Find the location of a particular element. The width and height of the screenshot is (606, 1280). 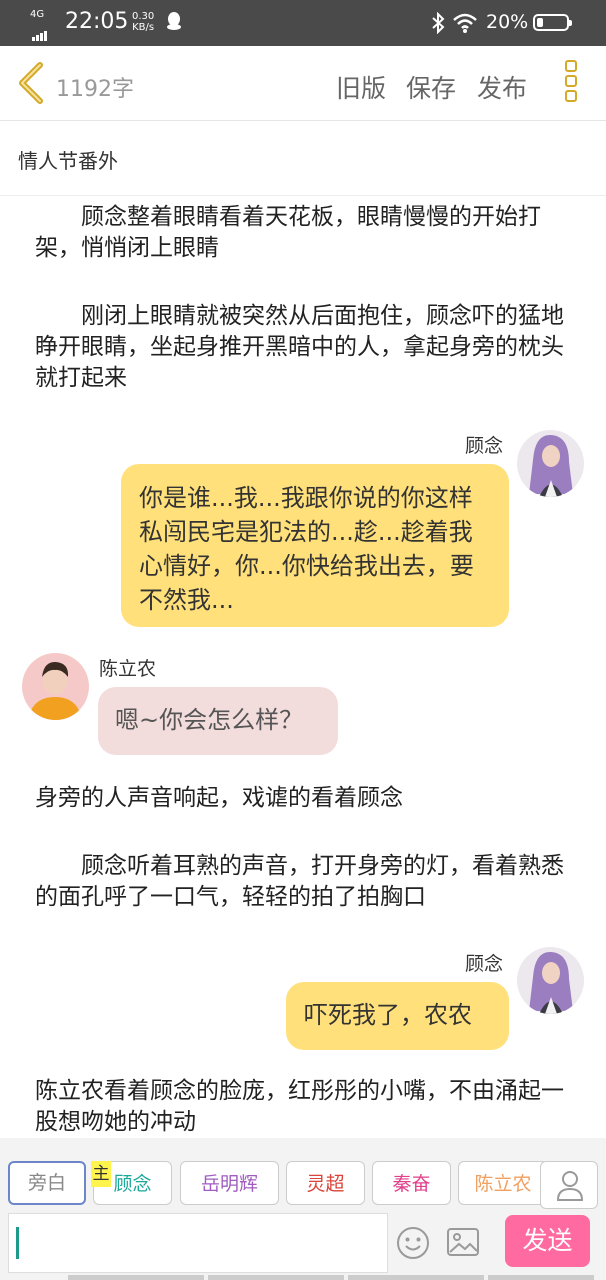

chat-bubble-chen-linong: 嗯~你会怎么样？ is located at coordinates (218, 721).